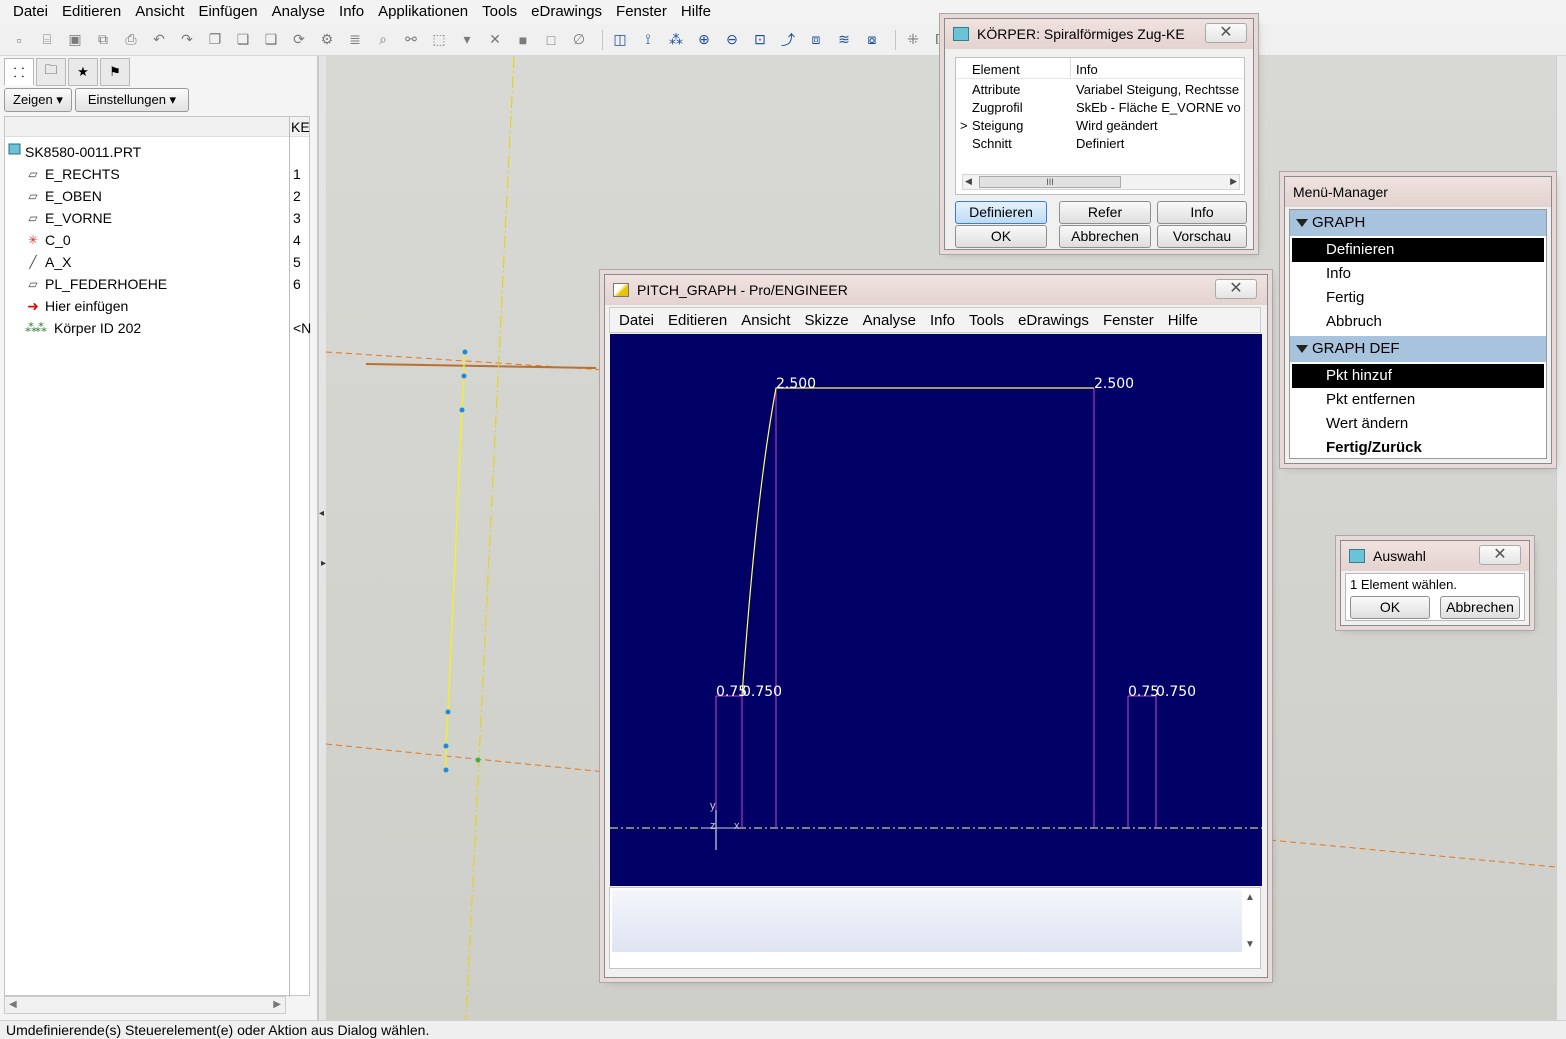 This screenshot has width=1566, height=1039. Describe the element at coordinates (298, 12) in the screenshot. I see `menu-analyse: Analyse` at that location.